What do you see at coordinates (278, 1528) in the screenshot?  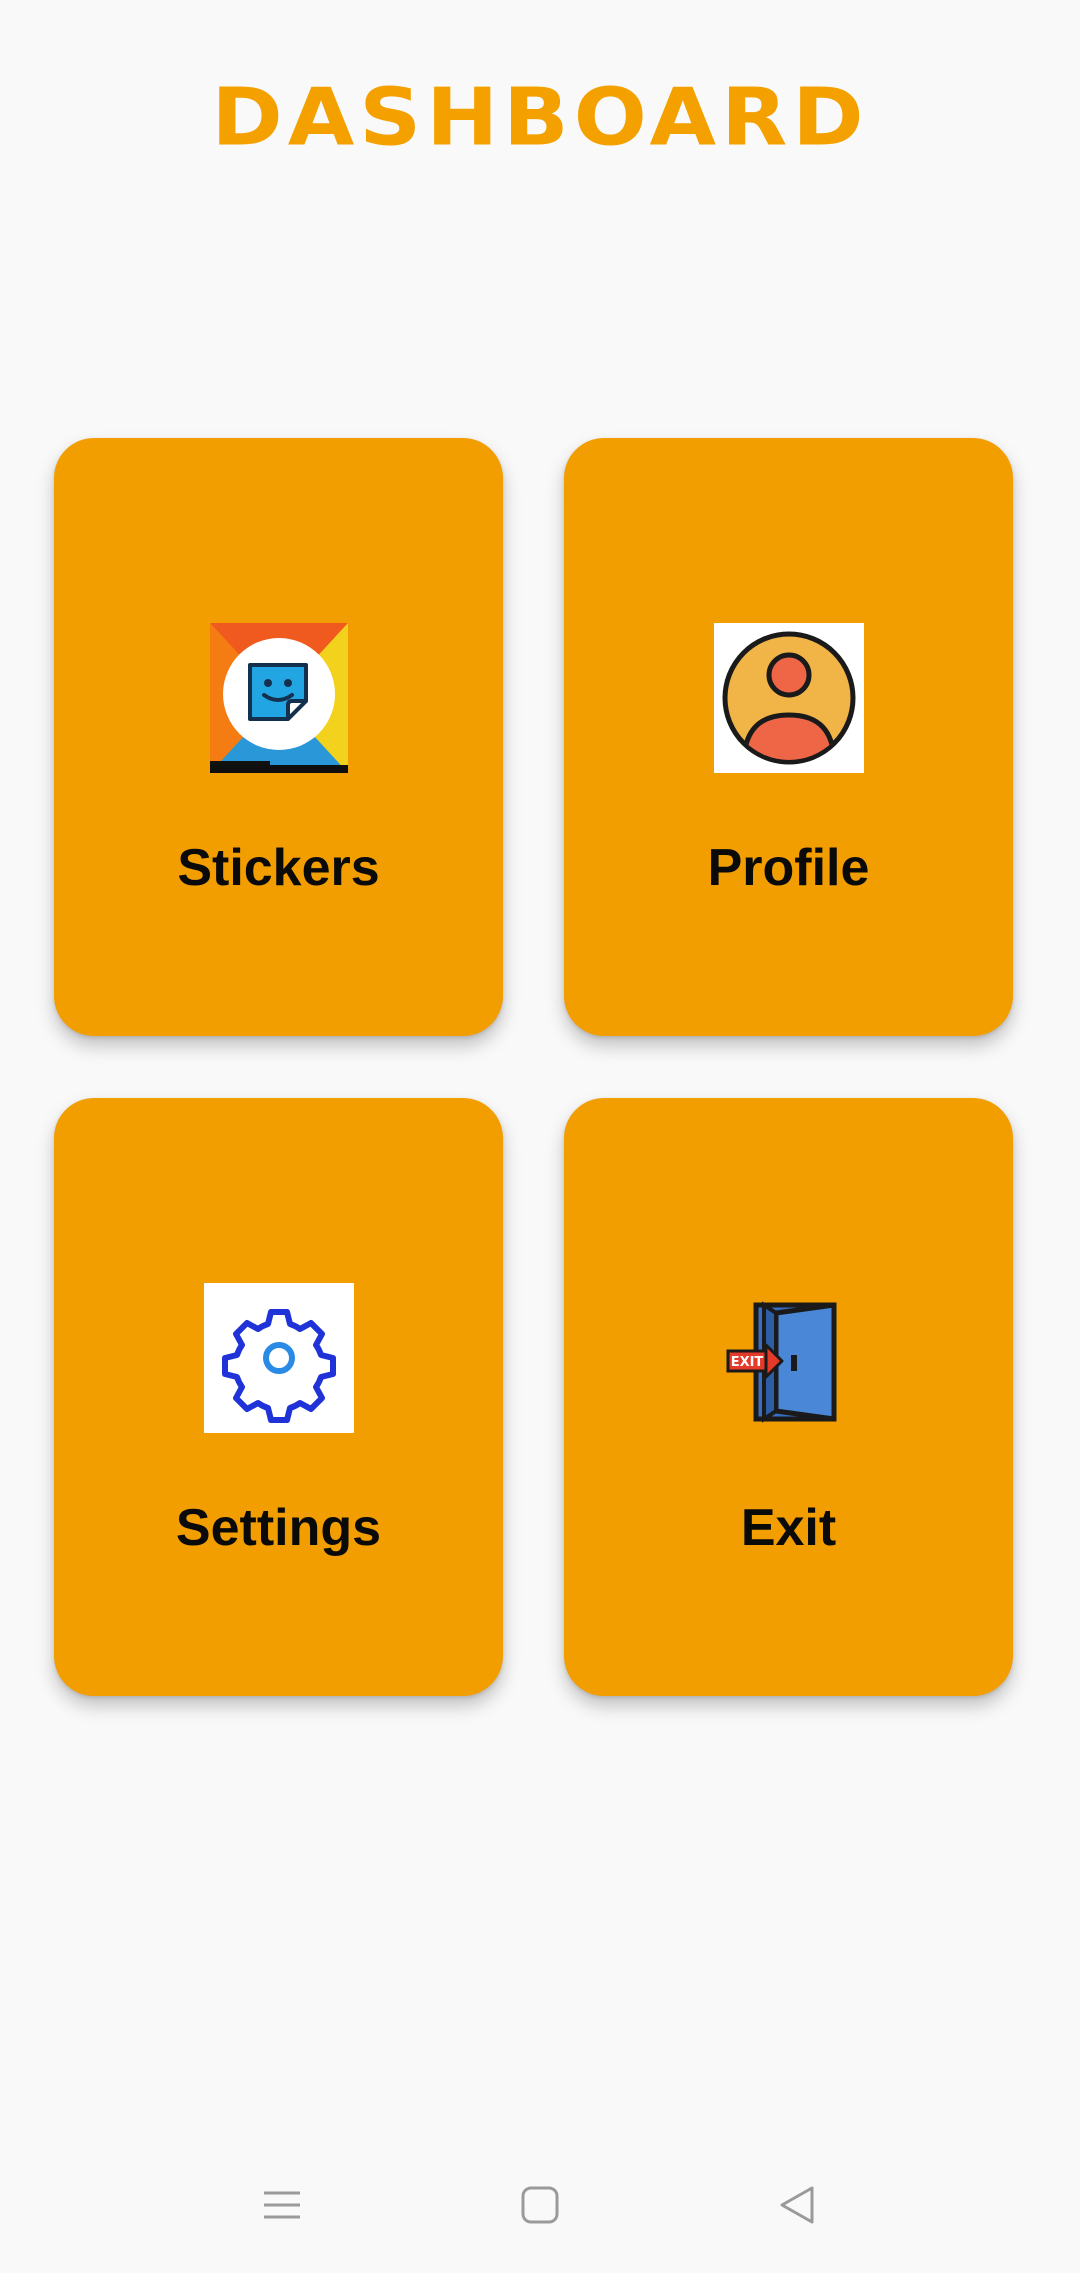 I see `settings-label: Settings` at bounding box center [278, 1528].